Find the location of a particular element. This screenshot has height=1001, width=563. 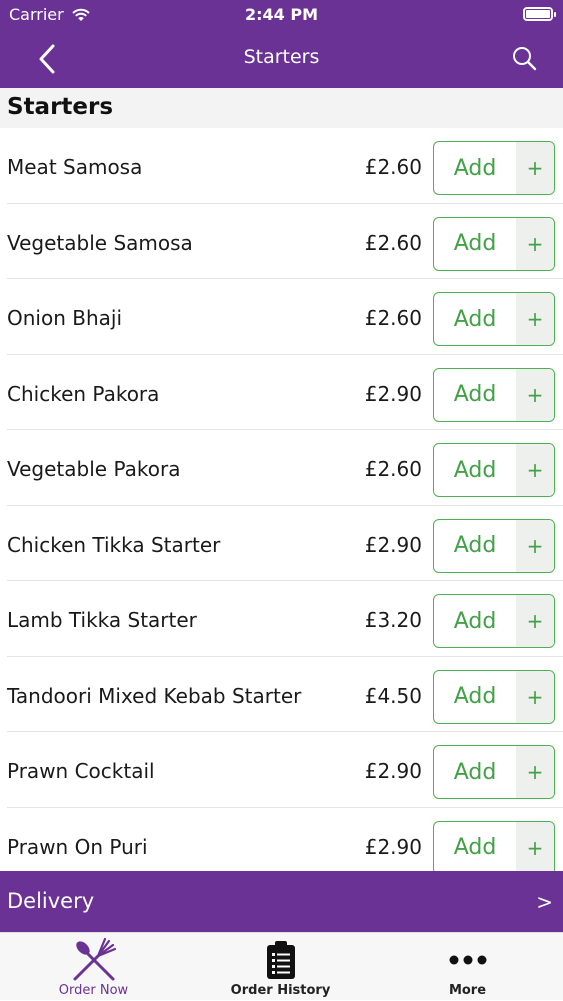

tab-bar: Order Now Order History More is located at coordinates (281, 966).